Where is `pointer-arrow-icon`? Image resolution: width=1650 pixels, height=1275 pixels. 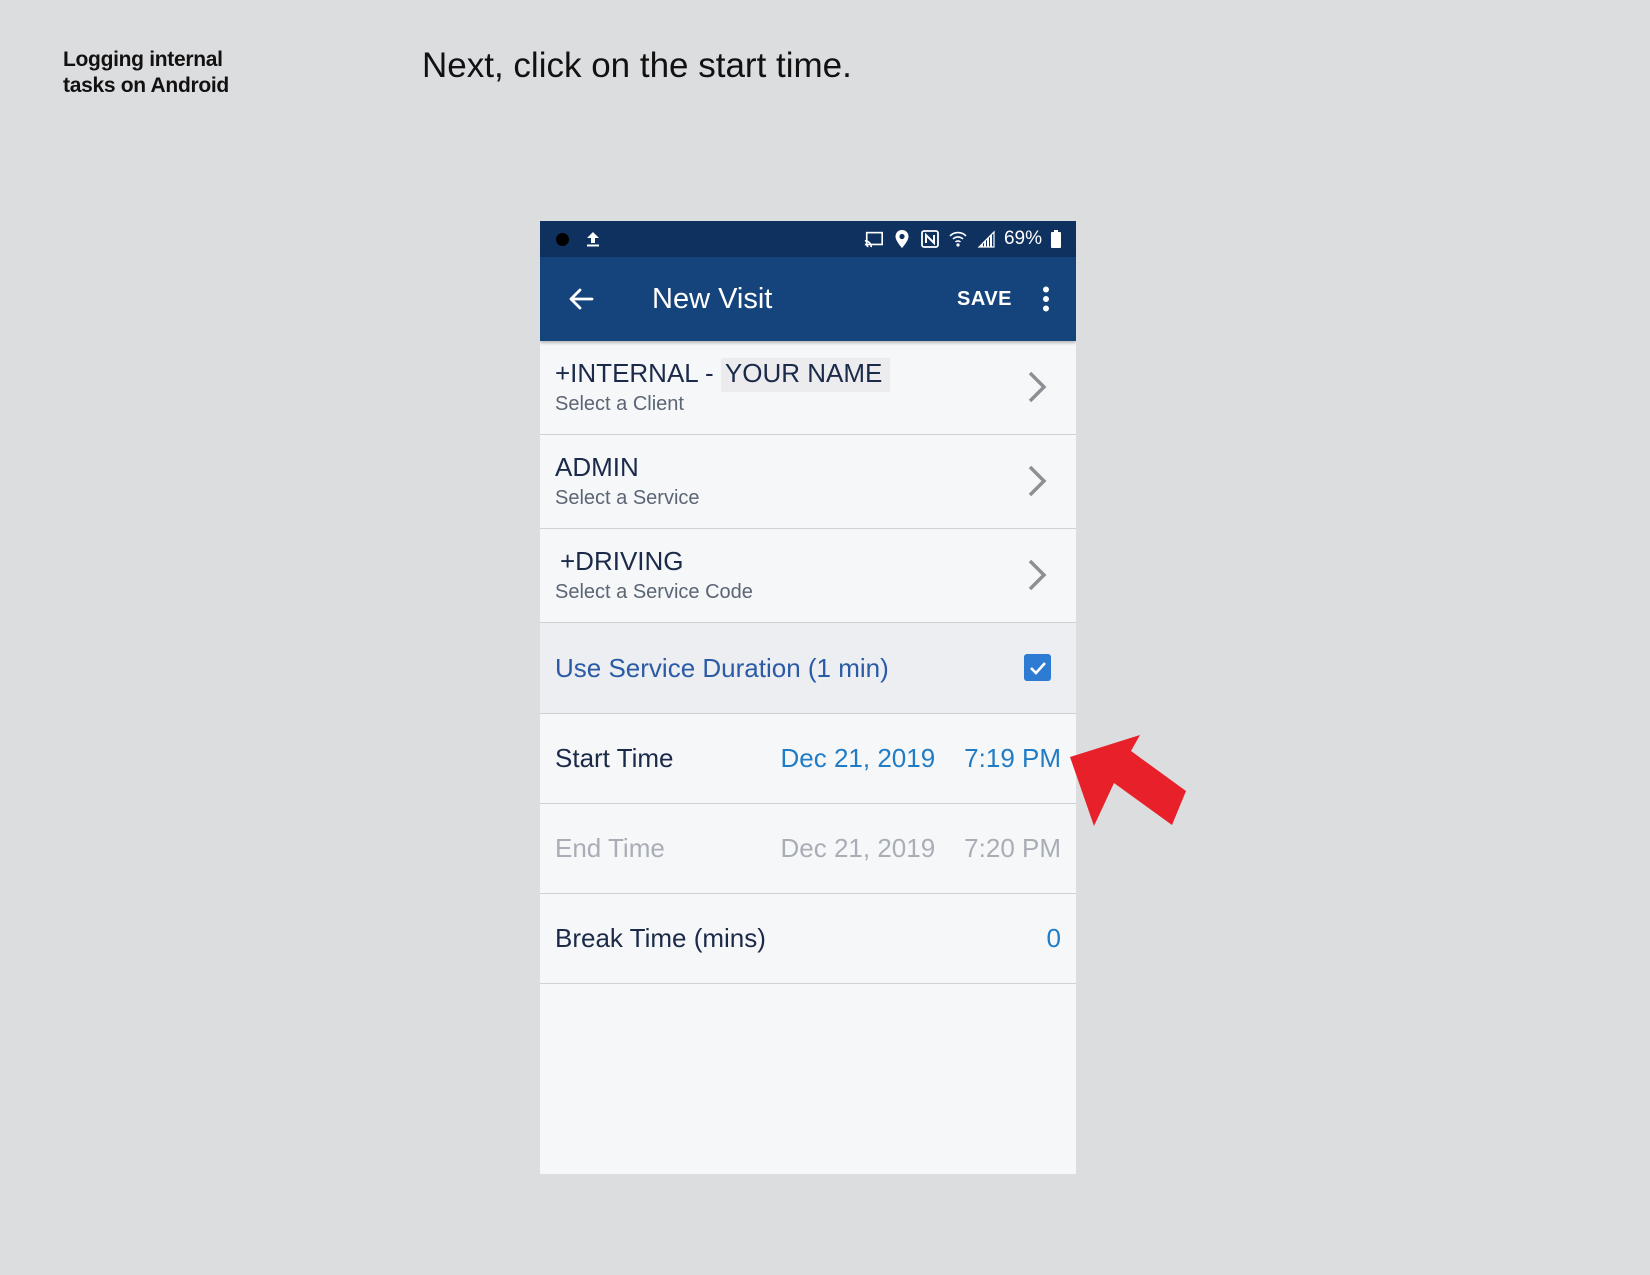 pointer-arrow-icon is located at coordinates (1128, 780).